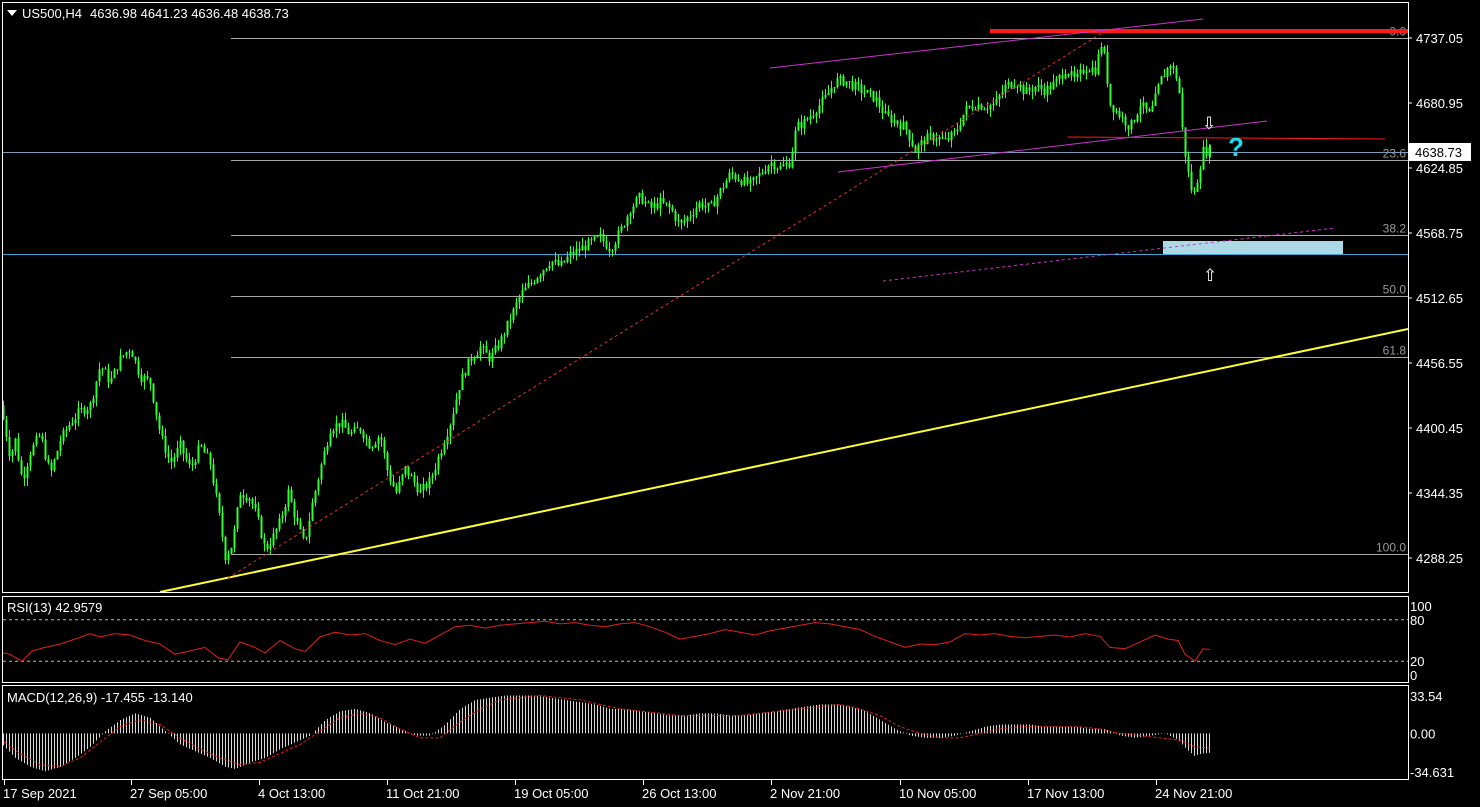 The width and height of the screenshot is (1480, 807). What do you see at coordinates (679, 793) in the screenshot?
I see `time-tick-label: 26 Oct 13:00` at bounding box center [679, 793].